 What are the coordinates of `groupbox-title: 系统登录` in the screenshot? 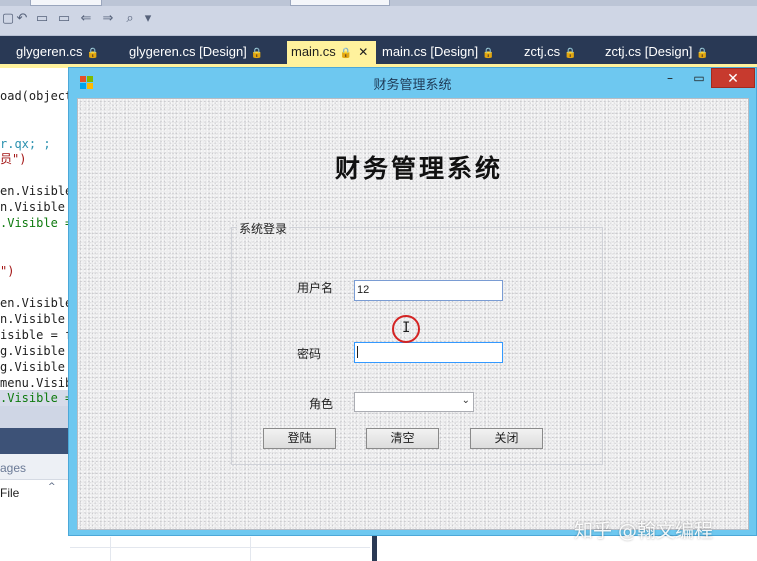 It's located at (263, 228).